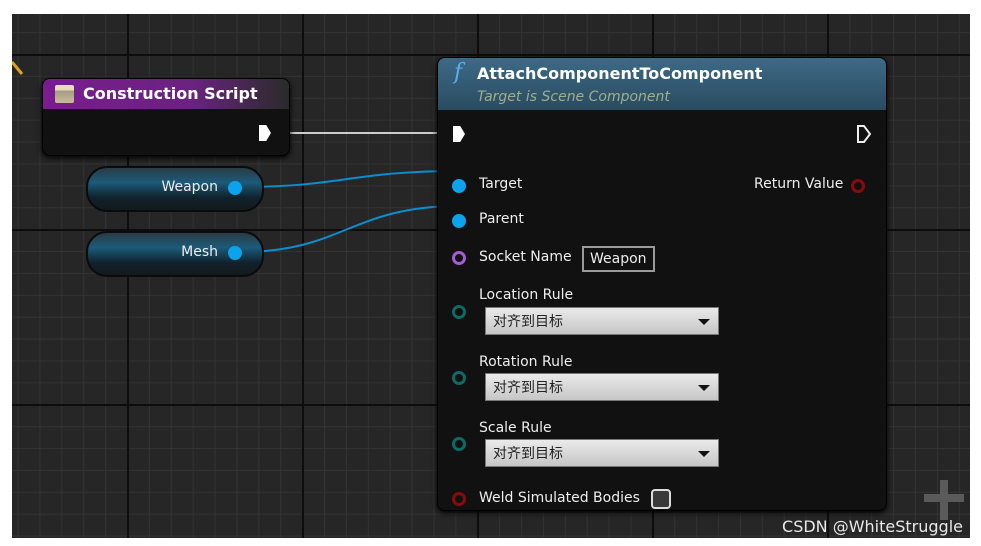 The width and height of the screenshot is (981, 546). I want to click on offscreen-wire, so click(18, 68).